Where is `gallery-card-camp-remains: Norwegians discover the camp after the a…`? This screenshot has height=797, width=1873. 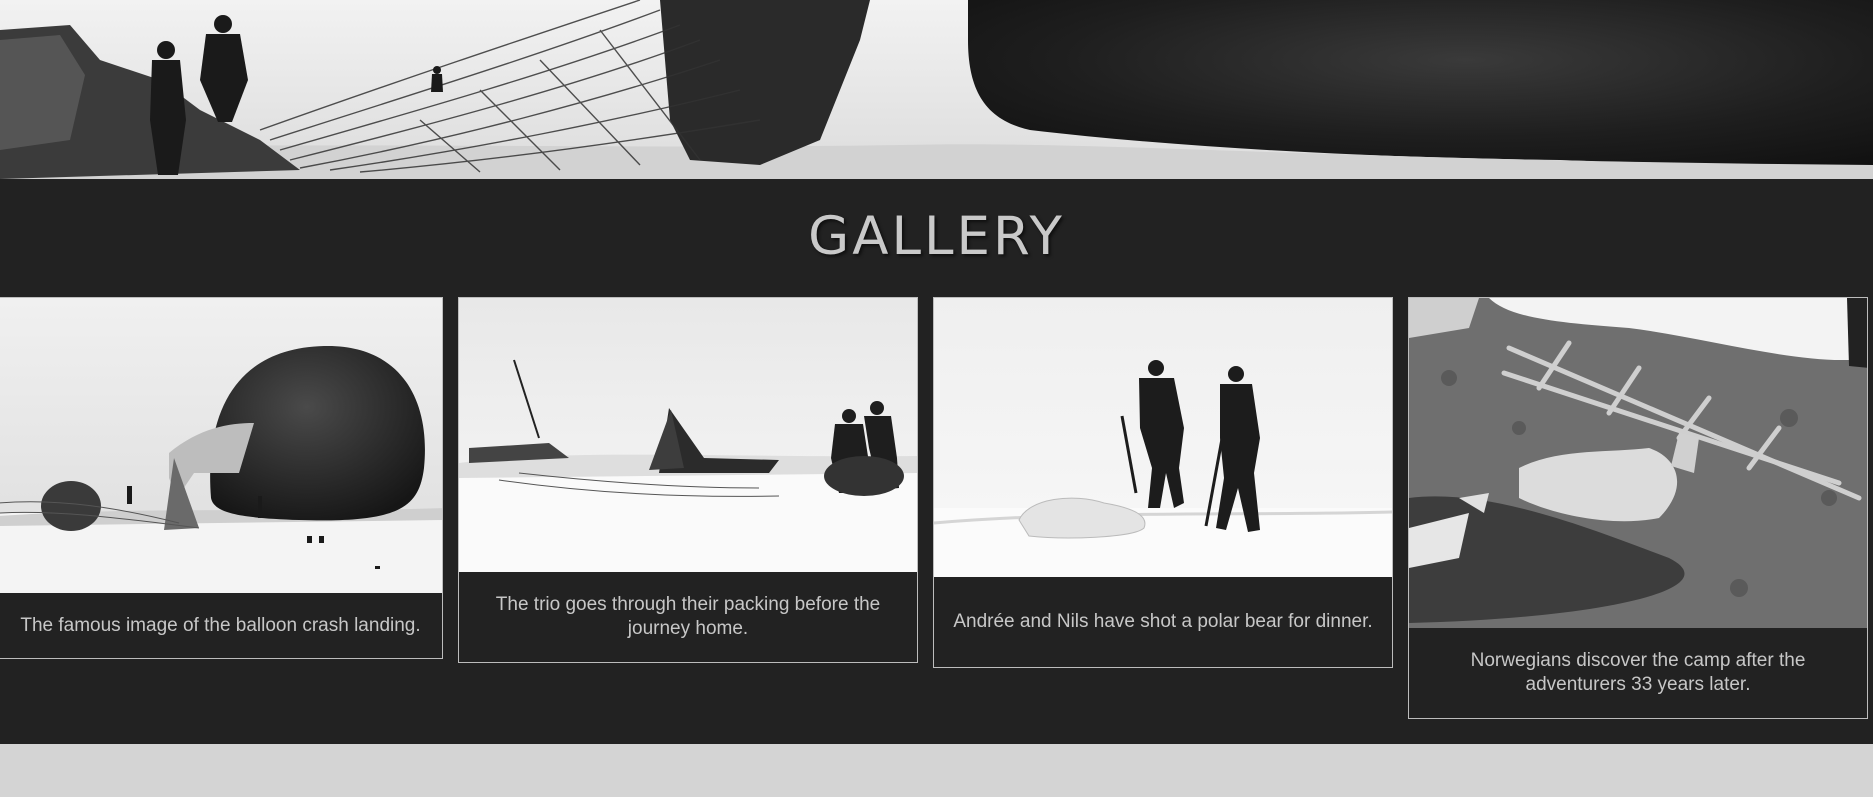 gallery-card-camp-remains: Norwegians discover the camp after the a… is located at coordinates (1638, 508).